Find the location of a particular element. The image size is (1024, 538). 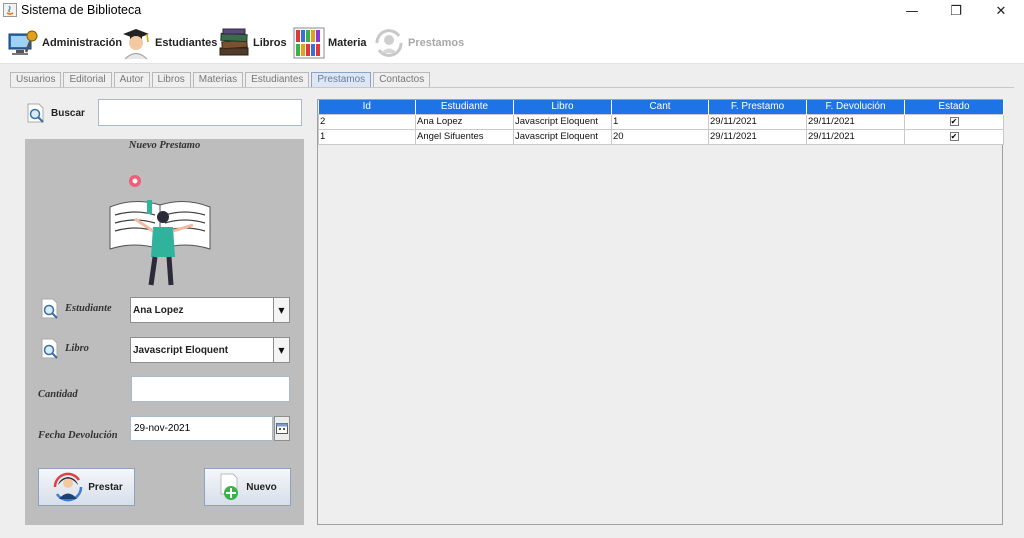

search-input is located at coordinates (200, 112).